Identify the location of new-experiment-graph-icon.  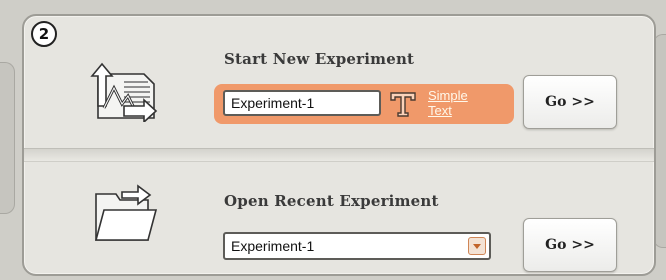
(126, 90).